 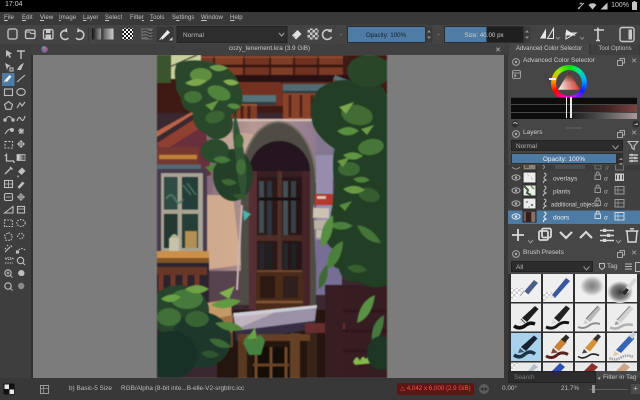 What do you see at coordinates (484, 35) in the screenshot?
I see `svg-text: Size: 40.00 px` at bounding box center [484, 35].